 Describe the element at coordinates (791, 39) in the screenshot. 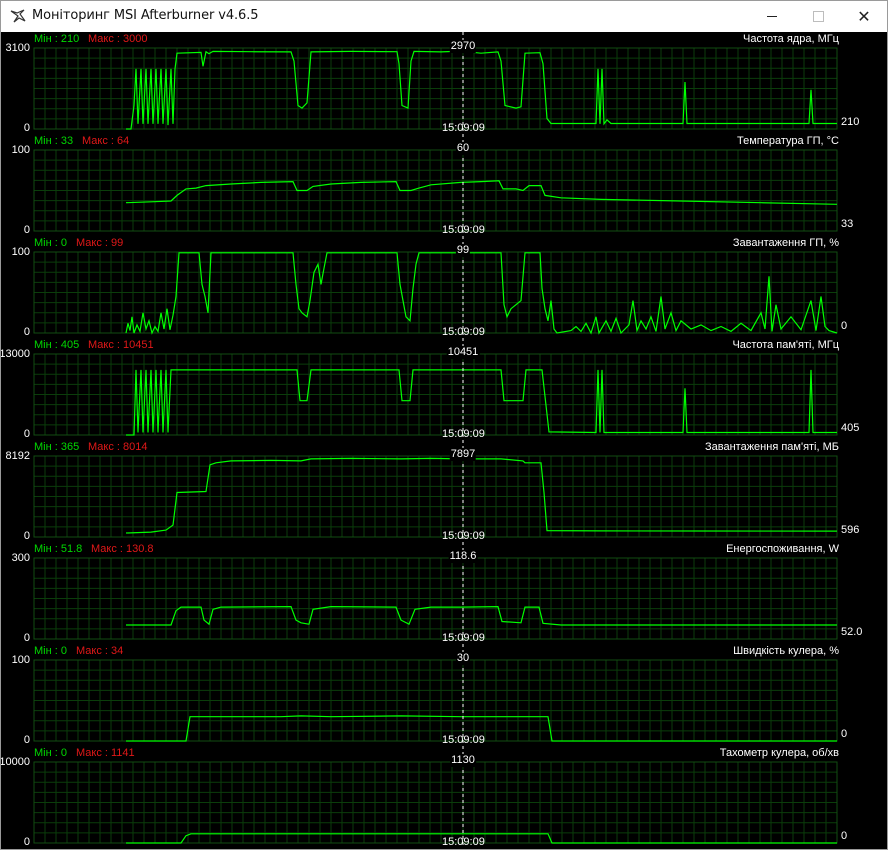

I see `graph-name: Частота ядра, МГц` at that location.